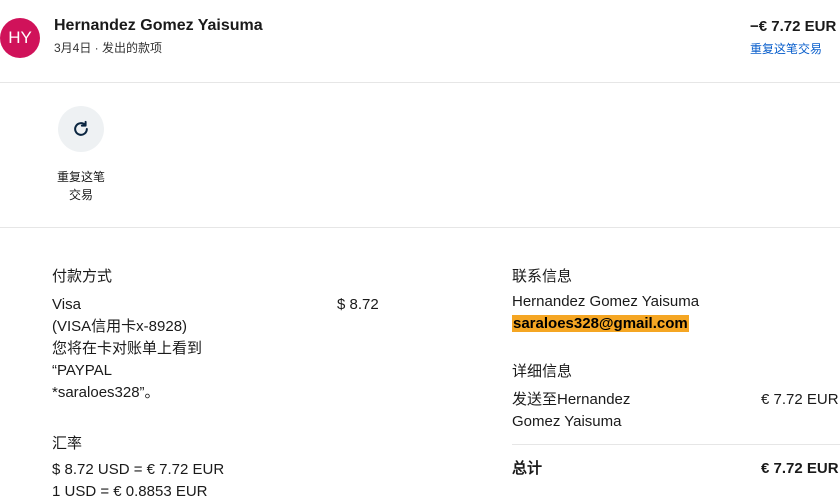 The image size is (840, 503). What do you see at coordinates (542, 371) in the screenshot?
I see `details-title: 详细信息` at bounding box center [542, 371].